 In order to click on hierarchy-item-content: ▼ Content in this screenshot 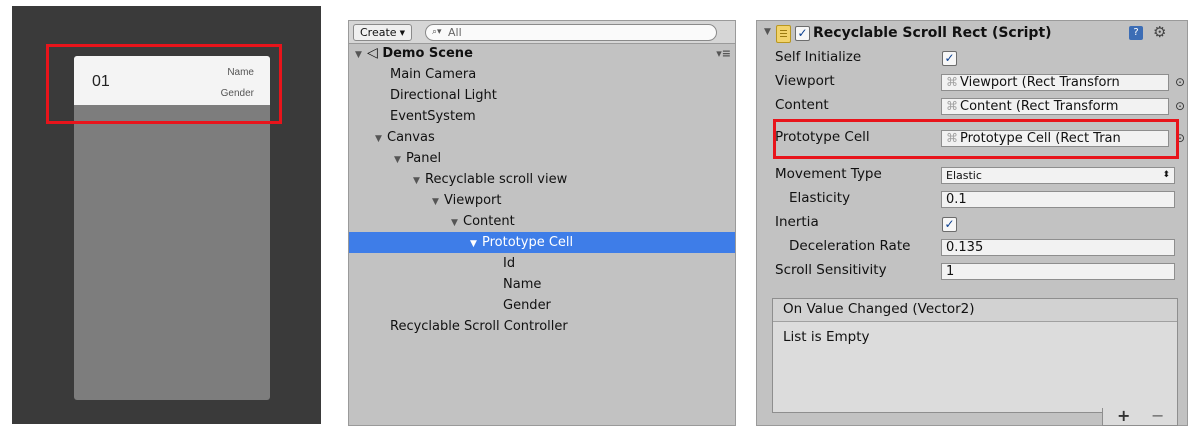, I will do `click(542, 222)`.